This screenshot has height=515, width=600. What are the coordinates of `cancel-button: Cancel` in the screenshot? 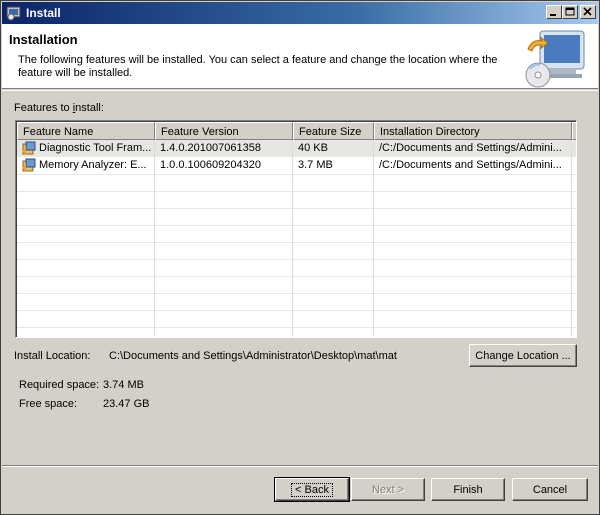 It's located at (550, 489).